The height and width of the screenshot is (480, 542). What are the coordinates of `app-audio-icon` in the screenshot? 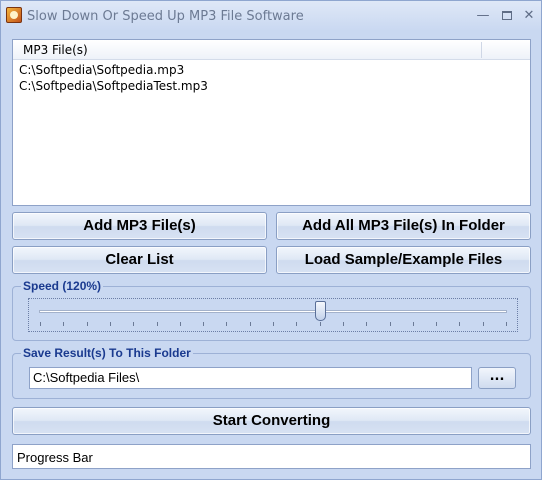 It's located at (14, 15).